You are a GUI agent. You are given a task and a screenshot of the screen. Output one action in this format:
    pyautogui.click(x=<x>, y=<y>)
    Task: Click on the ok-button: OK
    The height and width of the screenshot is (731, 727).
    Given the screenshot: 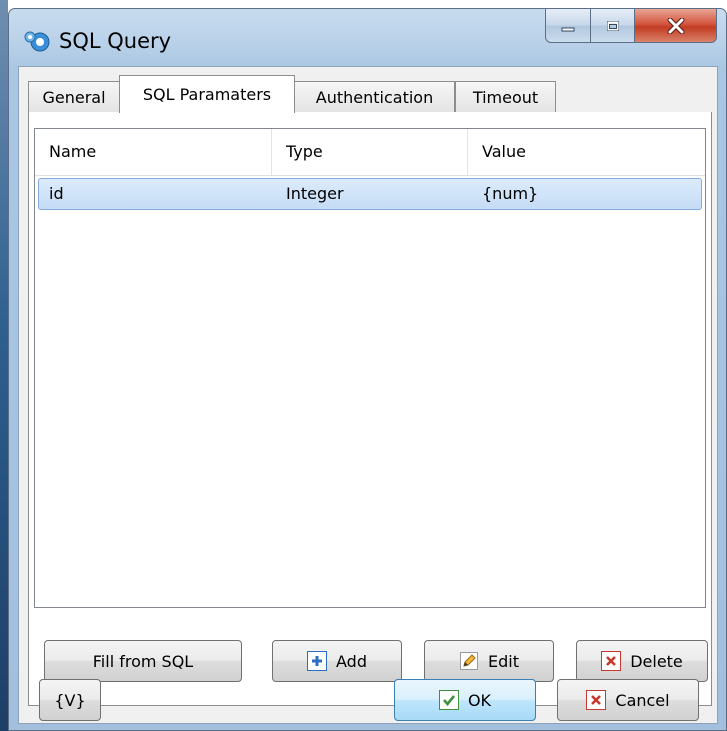 What is the action you would take?
    pyautogui.click(x=465, y=700)
    